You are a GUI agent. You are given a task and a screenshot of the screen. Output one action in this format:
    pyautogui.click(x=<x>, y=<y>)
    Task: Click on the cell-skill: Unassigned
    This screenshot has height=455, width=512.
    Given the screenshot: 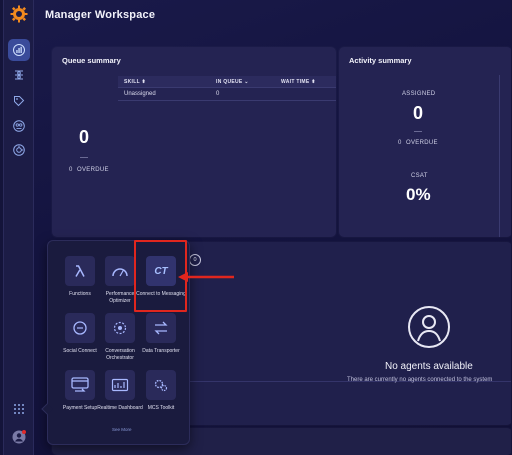 What is the action you would take?
    pyautogui.click(x=140, y=94)
    